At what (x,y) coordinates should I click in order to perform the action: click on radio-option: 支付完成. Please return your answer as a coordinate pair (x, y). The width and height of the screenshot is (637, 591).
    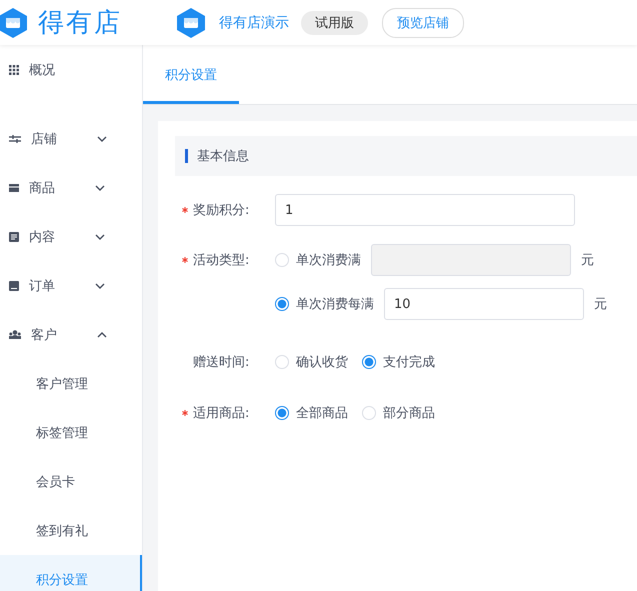
    Looking at the image, I should click on (398, 362).